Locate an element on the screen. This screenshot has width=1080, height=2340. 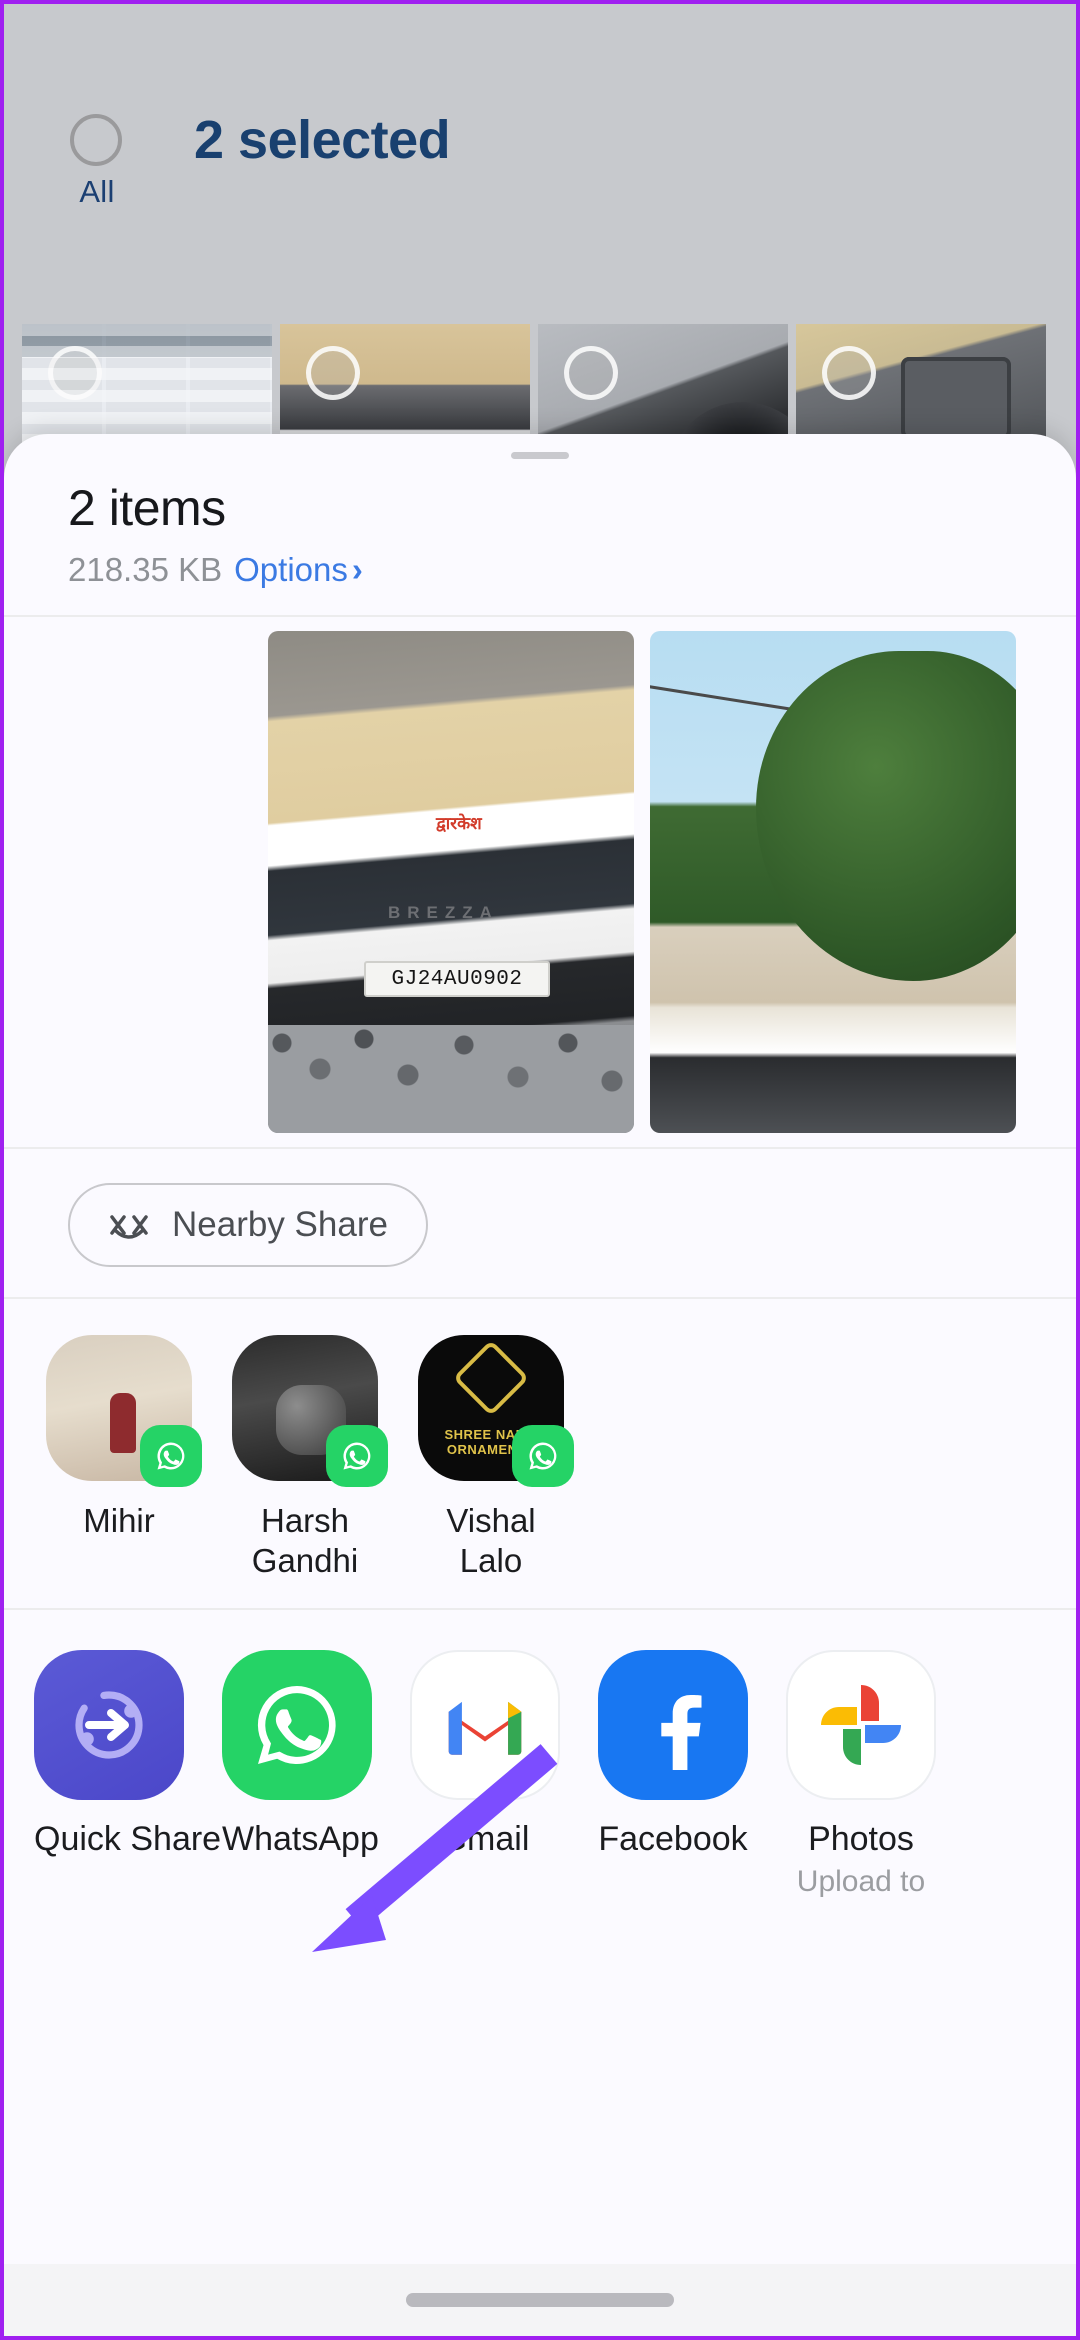
ornament-logo-icon is located at coordinates (491, 1378).